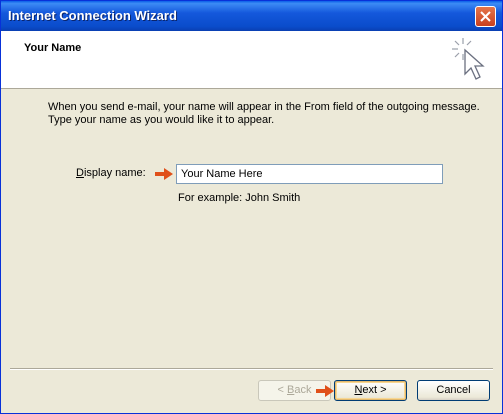 The width and height of the screenshot is (503, 414). Describe the element at coordinates (53, 48) in the screenshot. I see `page-title: Your Name` at that location.